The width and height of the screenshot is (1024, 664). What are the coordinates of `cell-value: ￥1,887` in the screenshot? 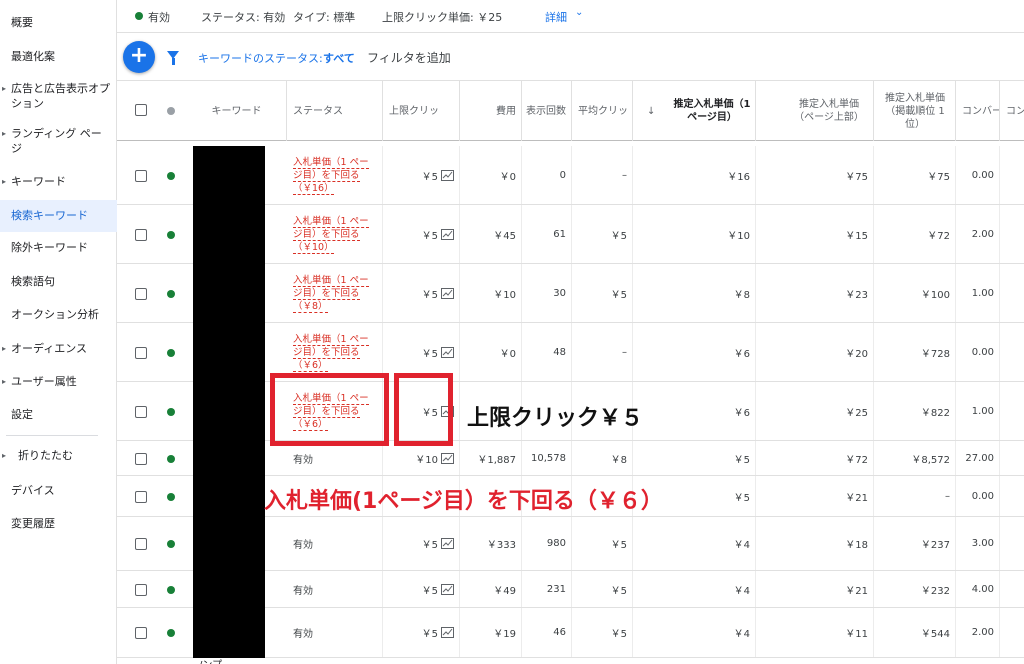 It's located at (496, 460).